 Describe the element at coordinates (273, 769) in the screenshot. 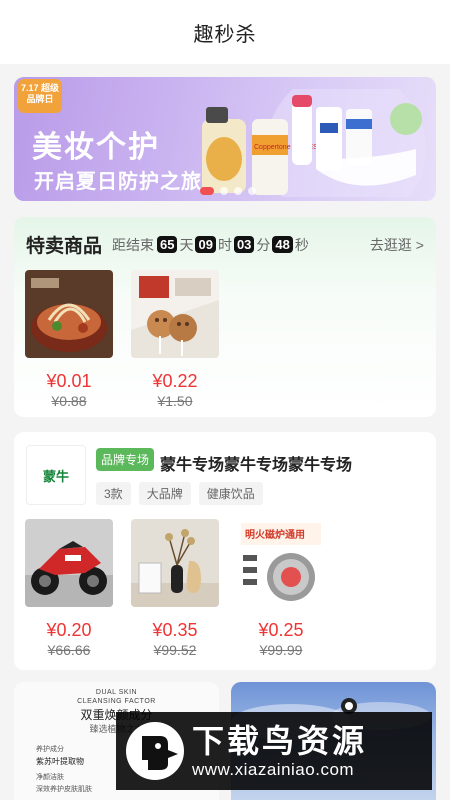

I see `watermark-url: www.xiazainiao.com` at that location.